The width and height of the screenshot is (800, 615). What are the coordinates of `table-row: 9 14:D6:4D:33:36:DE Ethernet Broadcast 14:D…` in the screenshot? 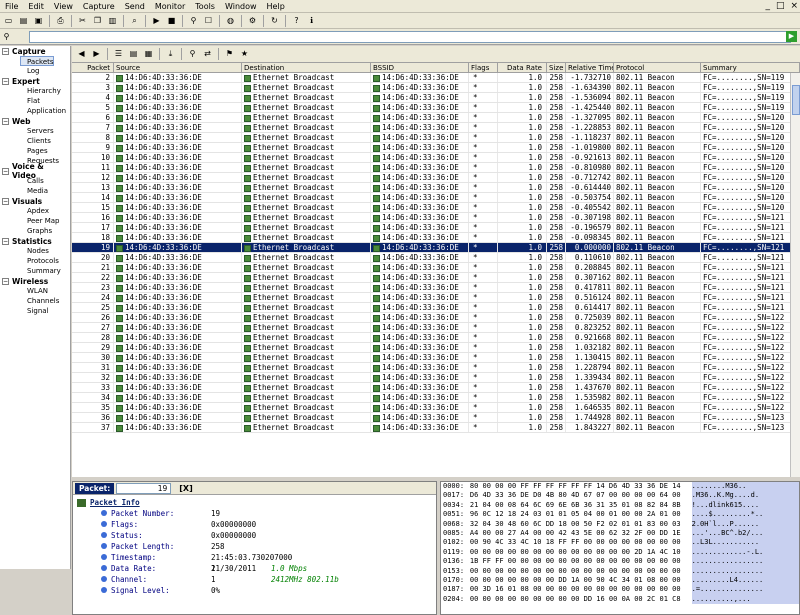 It's located at (436, 148).